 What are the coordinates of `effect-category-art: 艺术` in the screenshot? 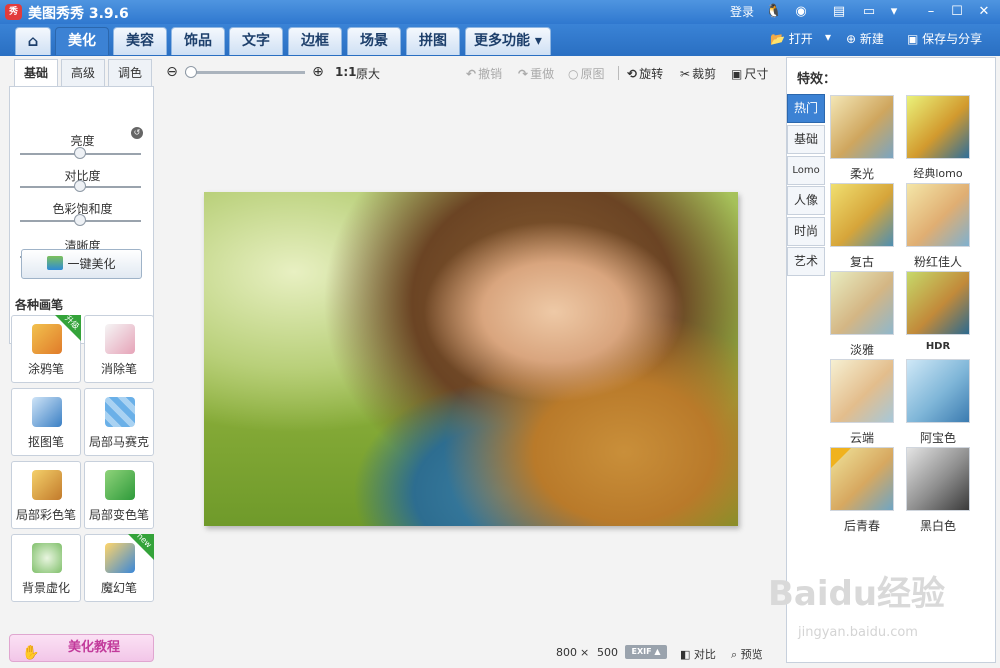 It's located at (806, 261).